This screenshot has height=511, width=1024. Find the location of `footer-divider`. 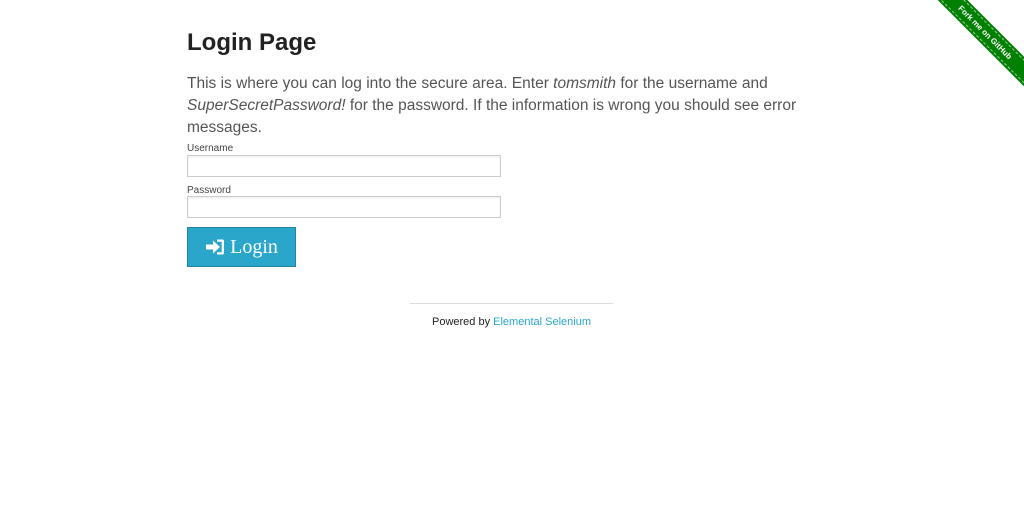

footer-divider is located at coordinates (511, 303).